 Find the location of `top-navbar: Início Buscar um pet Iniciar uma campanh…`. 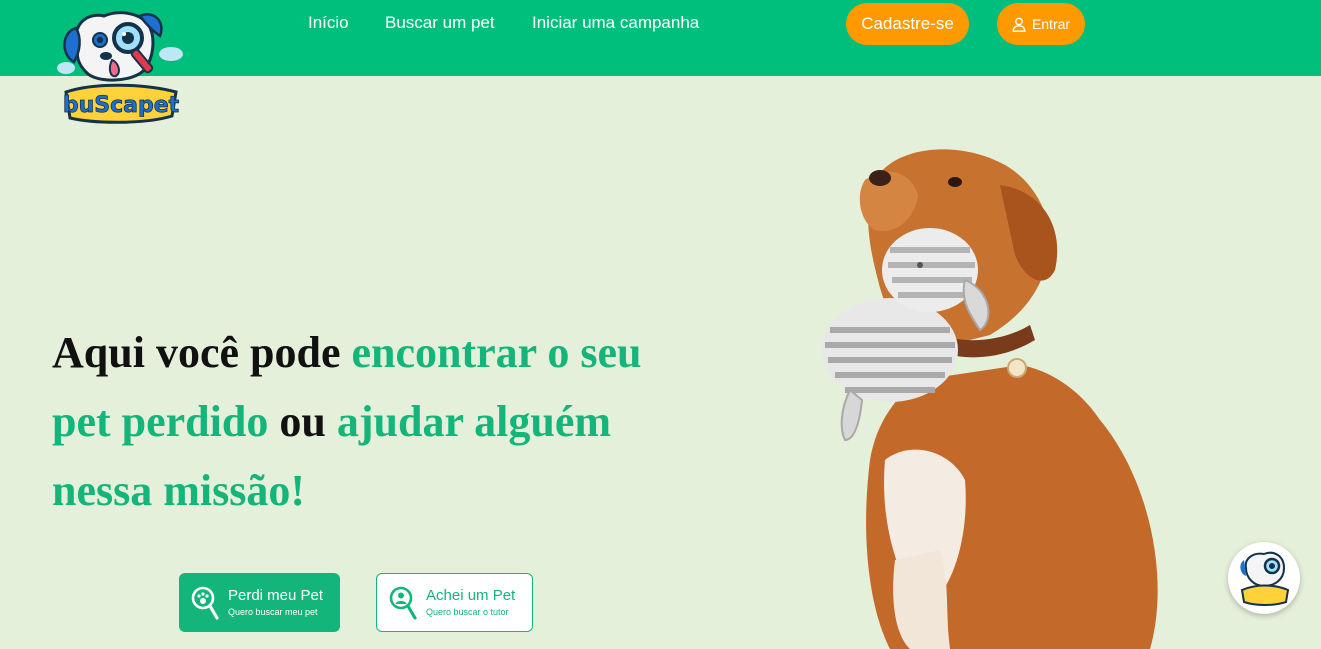

top-navbar: Início Buscar um pet Iniciar uma campanh… is located at coordinates (660, 38).